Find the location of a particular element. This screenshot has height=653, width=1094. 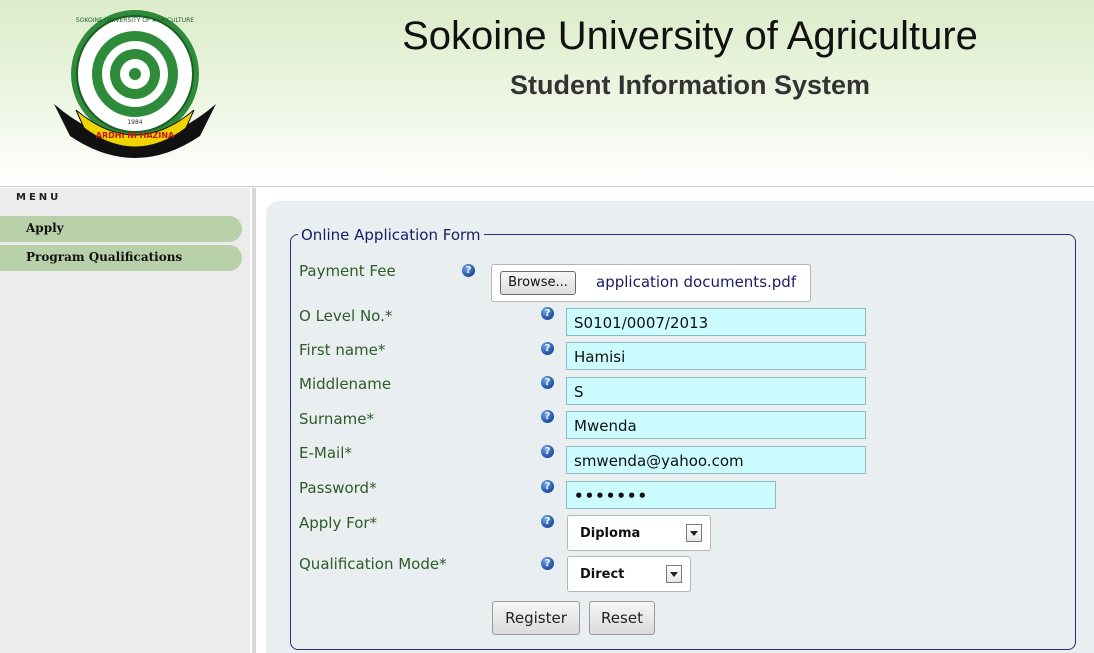

first-name-field: Hamisi is located at coordinates (716, 356).